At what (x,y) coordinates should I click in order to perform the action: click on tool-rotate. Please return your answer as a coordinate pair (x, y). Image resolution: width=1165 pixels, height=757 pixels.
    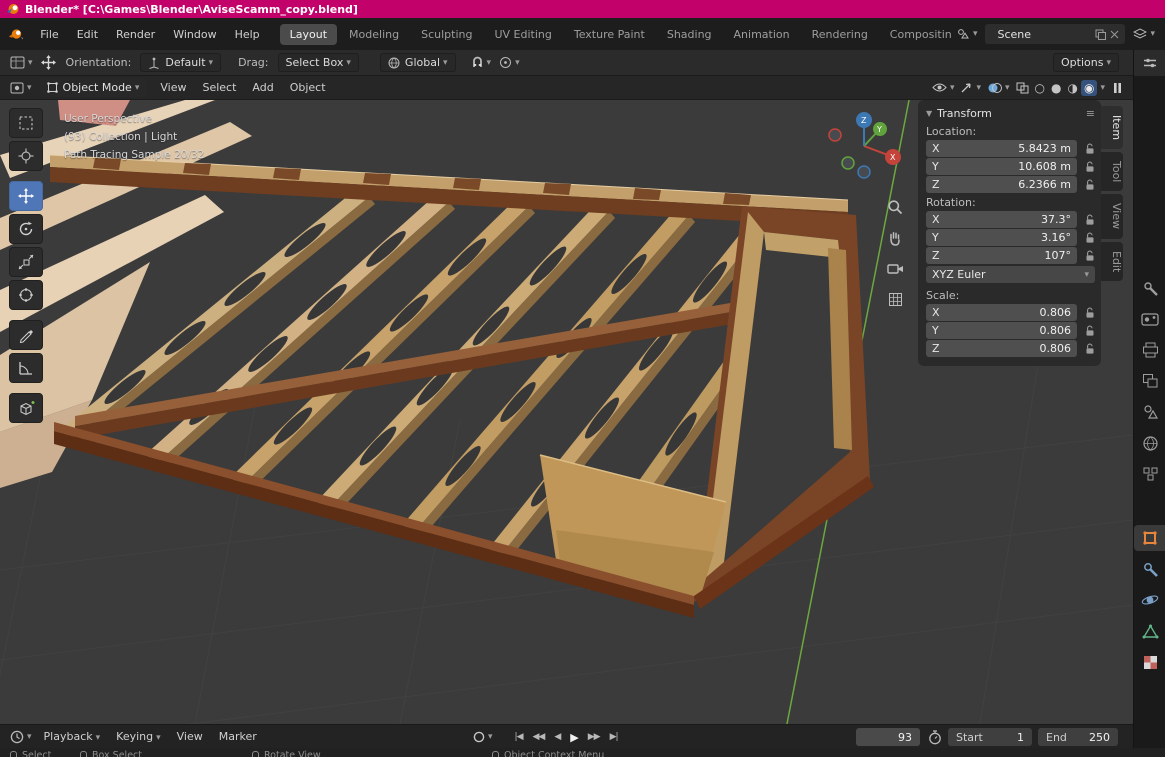
    Looking at the image, I should click on (26, 229).